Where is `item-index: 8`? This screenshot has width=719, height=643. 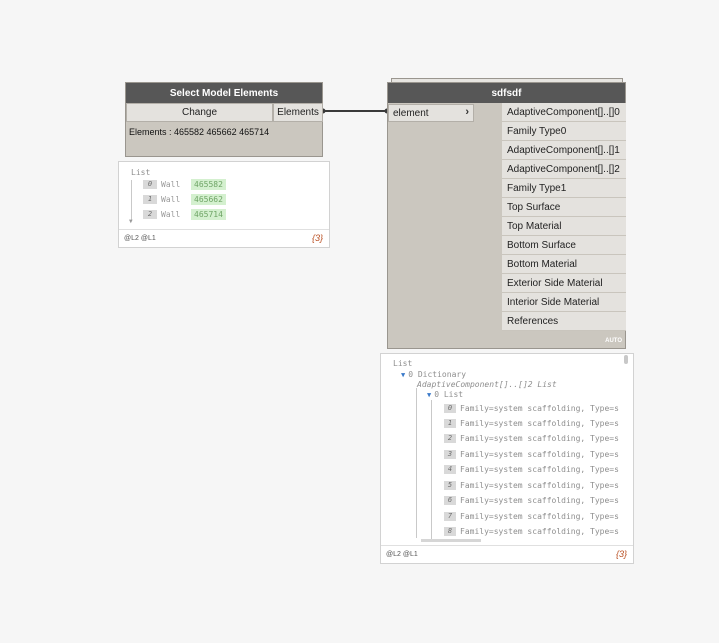 item-index: 8 is located at coordinates (450, 531).